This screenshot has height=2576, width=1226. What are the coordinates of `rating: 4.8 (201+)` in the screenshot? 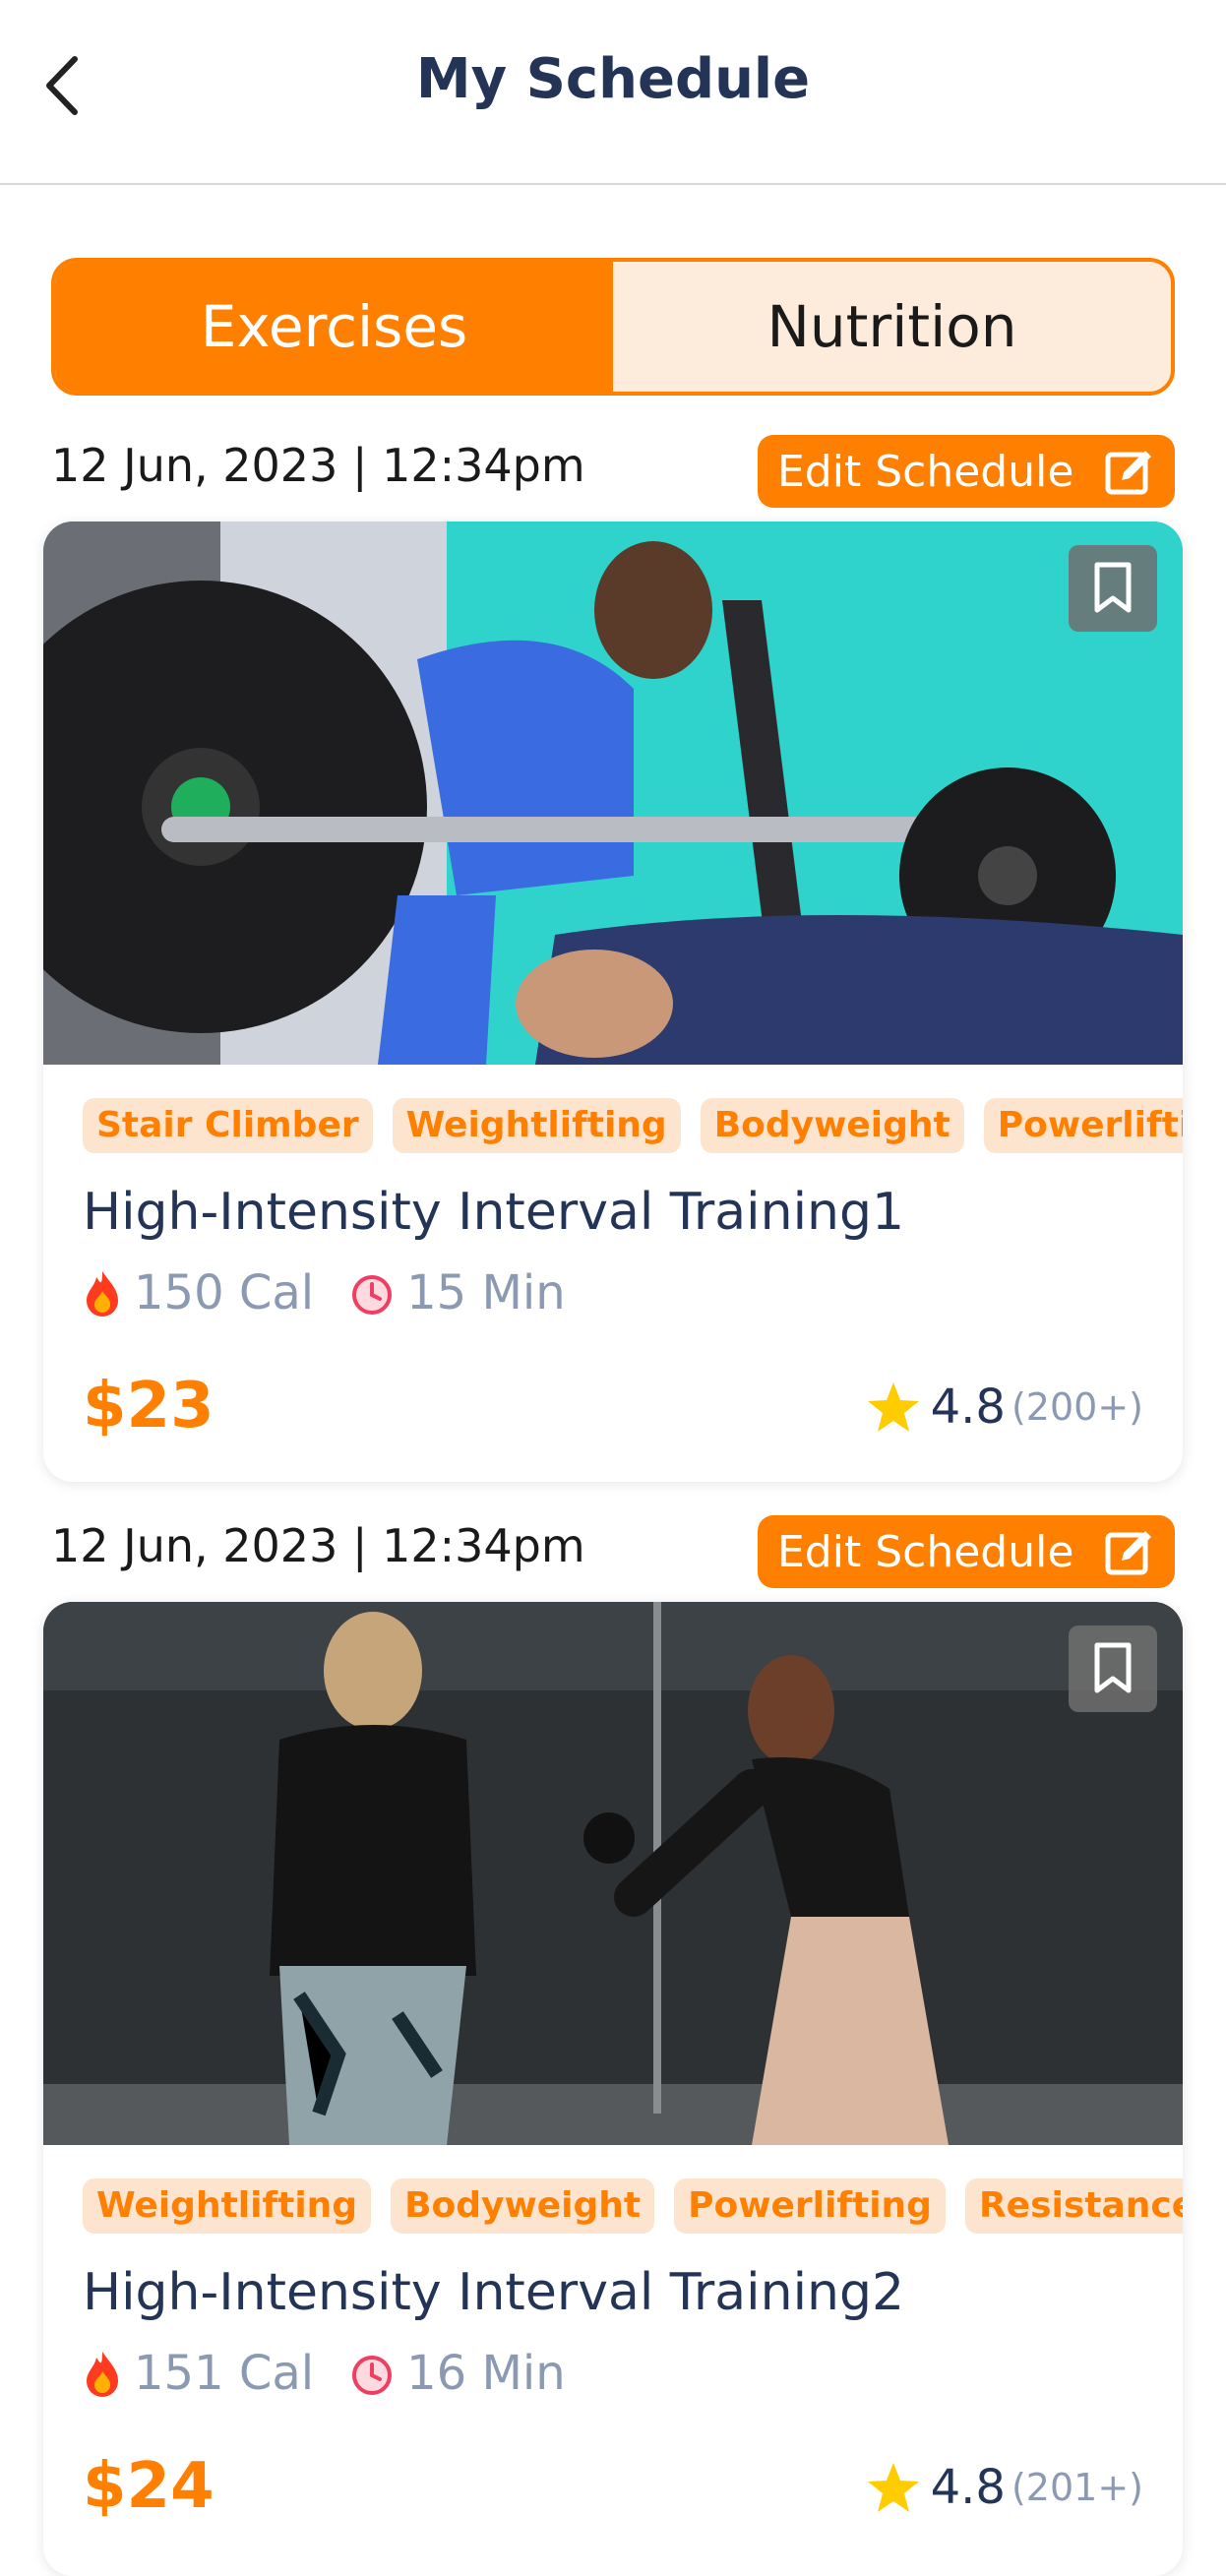 It's located at (1004, 2487).